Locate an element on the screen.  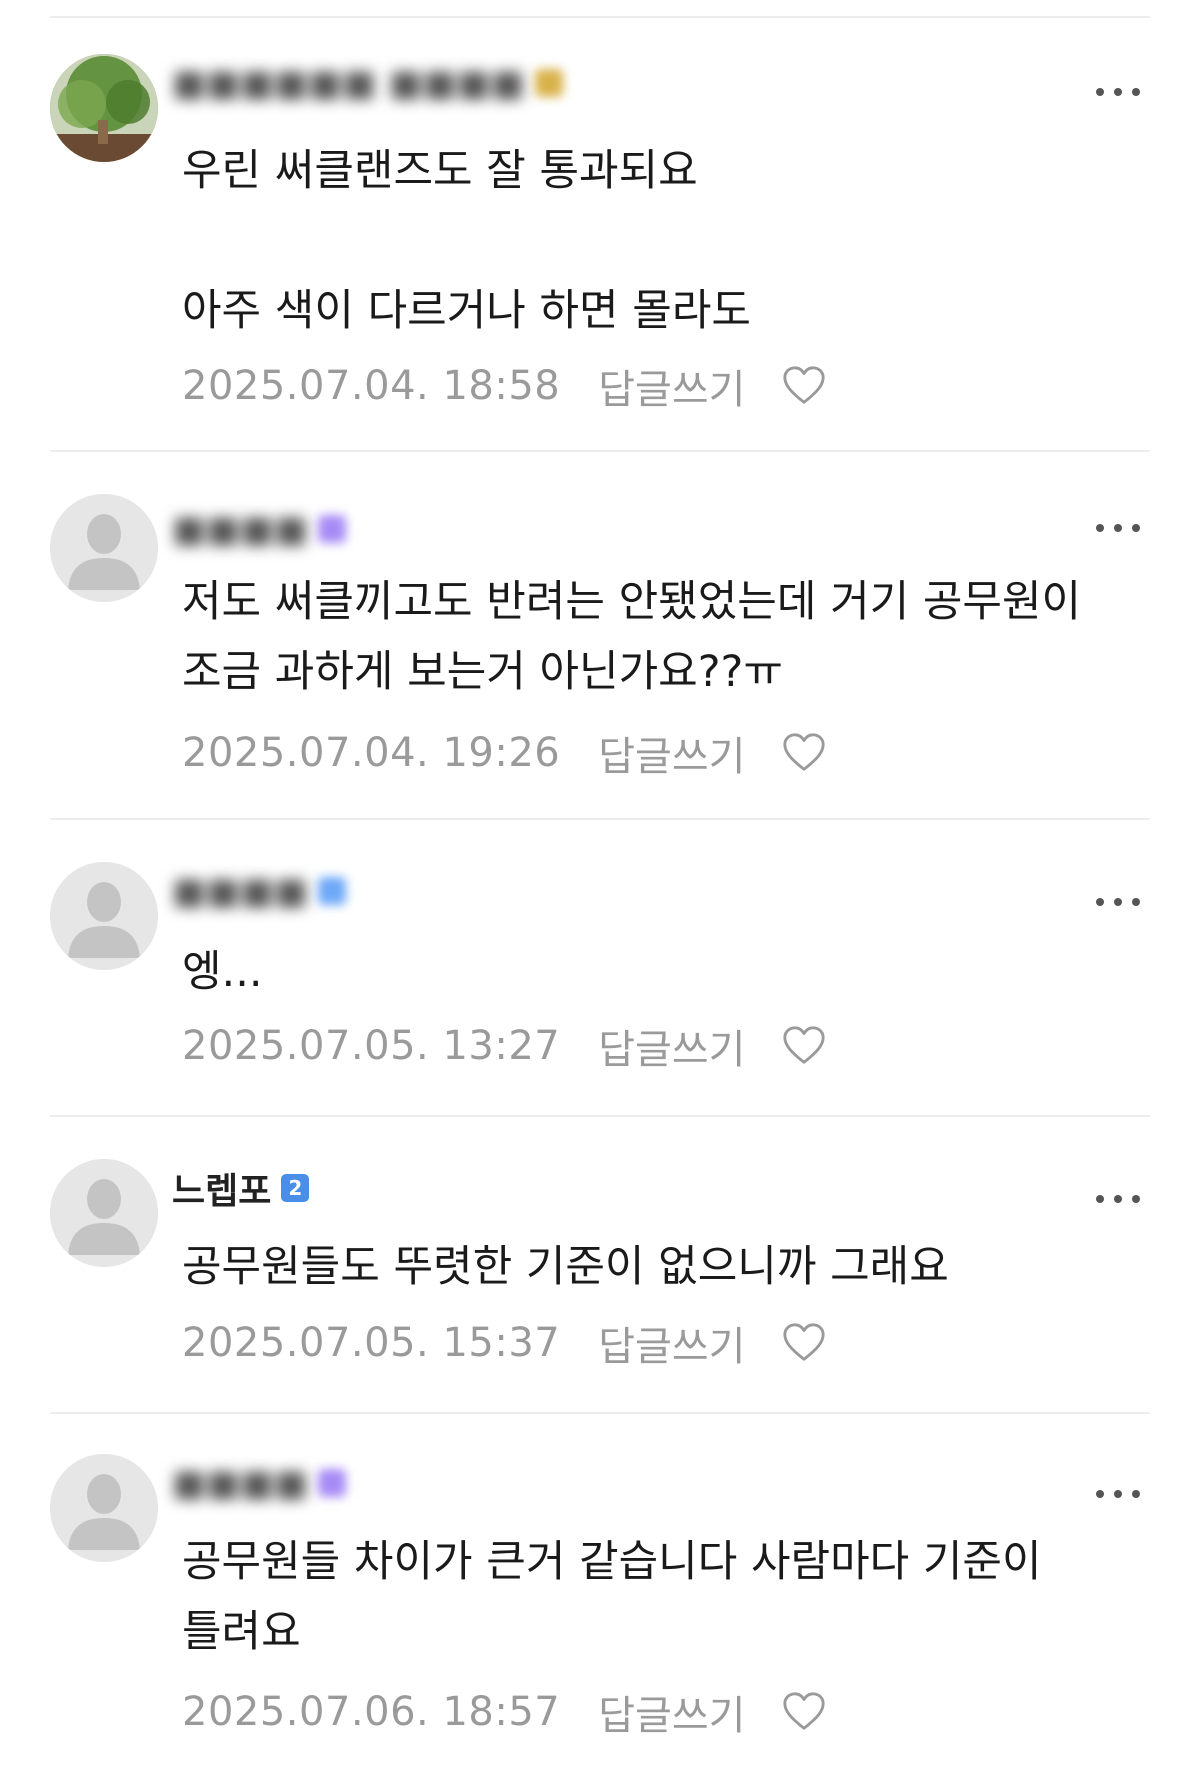
comment-date: 2025.07.06. 18:57 is located at coordinates (371, 1712).